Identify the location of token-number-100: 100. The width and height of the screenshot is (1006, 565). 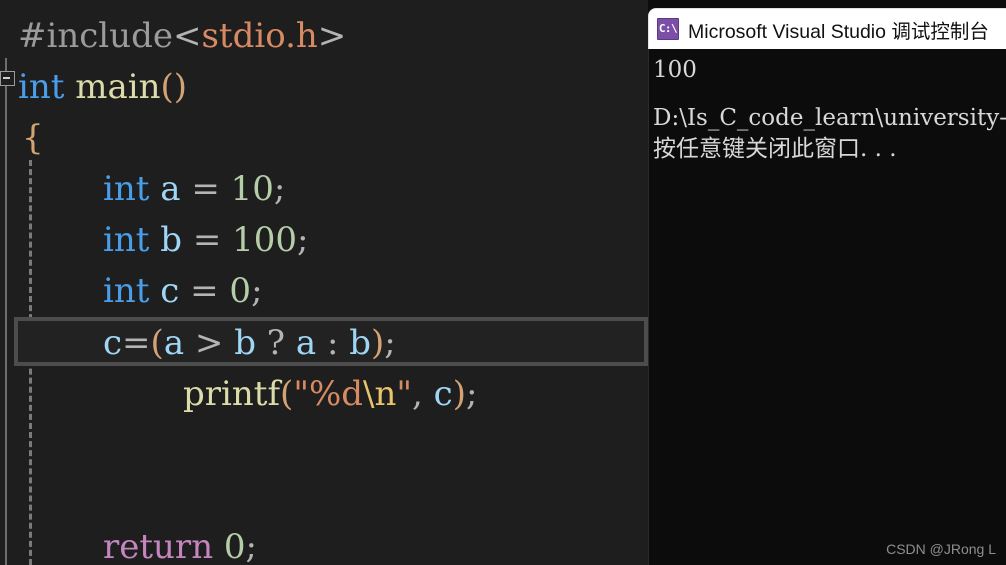
(265, 240).